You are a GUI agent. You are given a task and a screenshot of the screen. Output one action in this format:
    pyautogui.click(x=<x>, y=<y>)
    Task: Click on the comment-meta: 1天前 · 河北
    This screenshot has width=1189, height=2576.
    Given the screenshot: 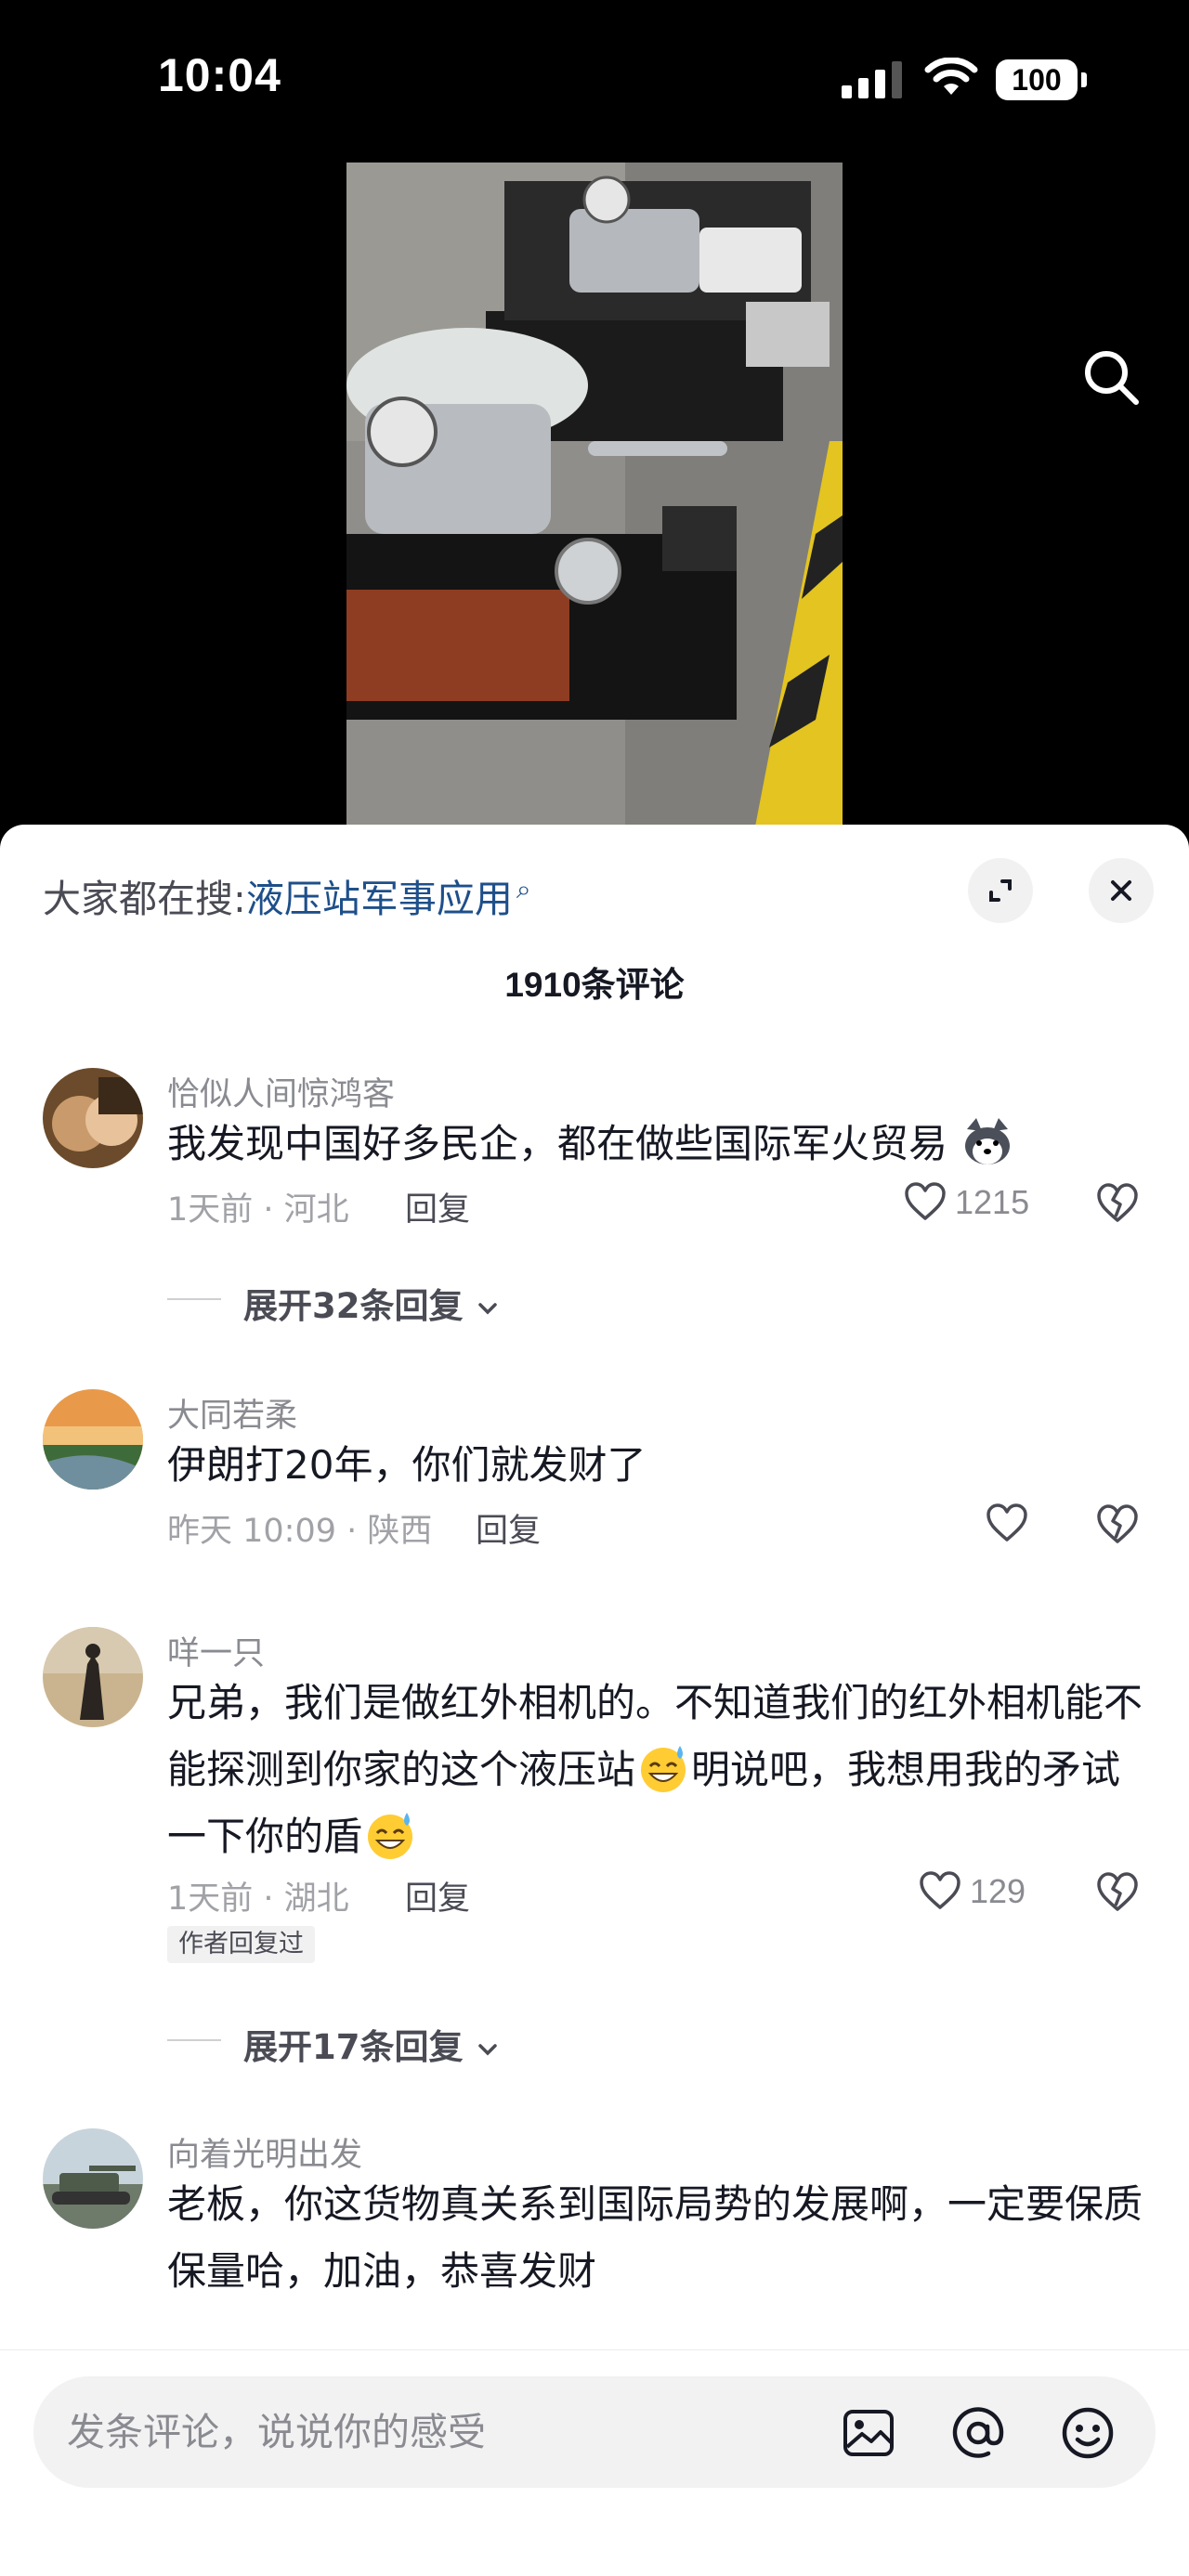 What is the action you would take?
    pyautogui.click(x=258, y=1210)
    